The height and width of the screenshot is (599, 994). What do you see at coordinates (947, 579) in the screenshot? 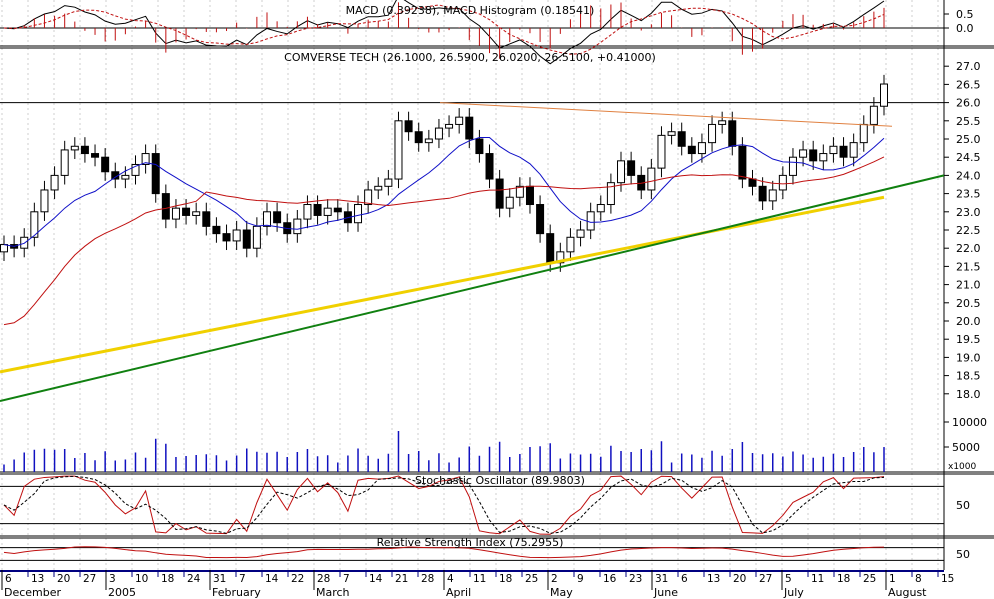
I see `x-tick-label: 15` at bounding box center [947, 579].